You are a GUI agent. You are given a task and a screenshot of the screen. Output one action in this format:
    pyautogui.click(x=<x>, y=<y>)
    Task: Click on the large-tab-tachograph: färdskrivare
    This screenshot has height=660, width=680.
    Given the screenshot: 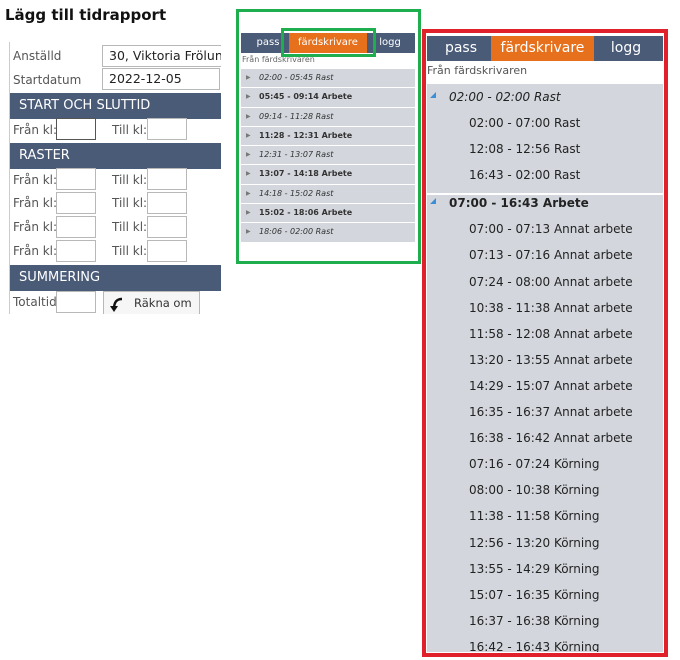 What is the action you would take?
    pyautogui.click(x=542, y=48)
    